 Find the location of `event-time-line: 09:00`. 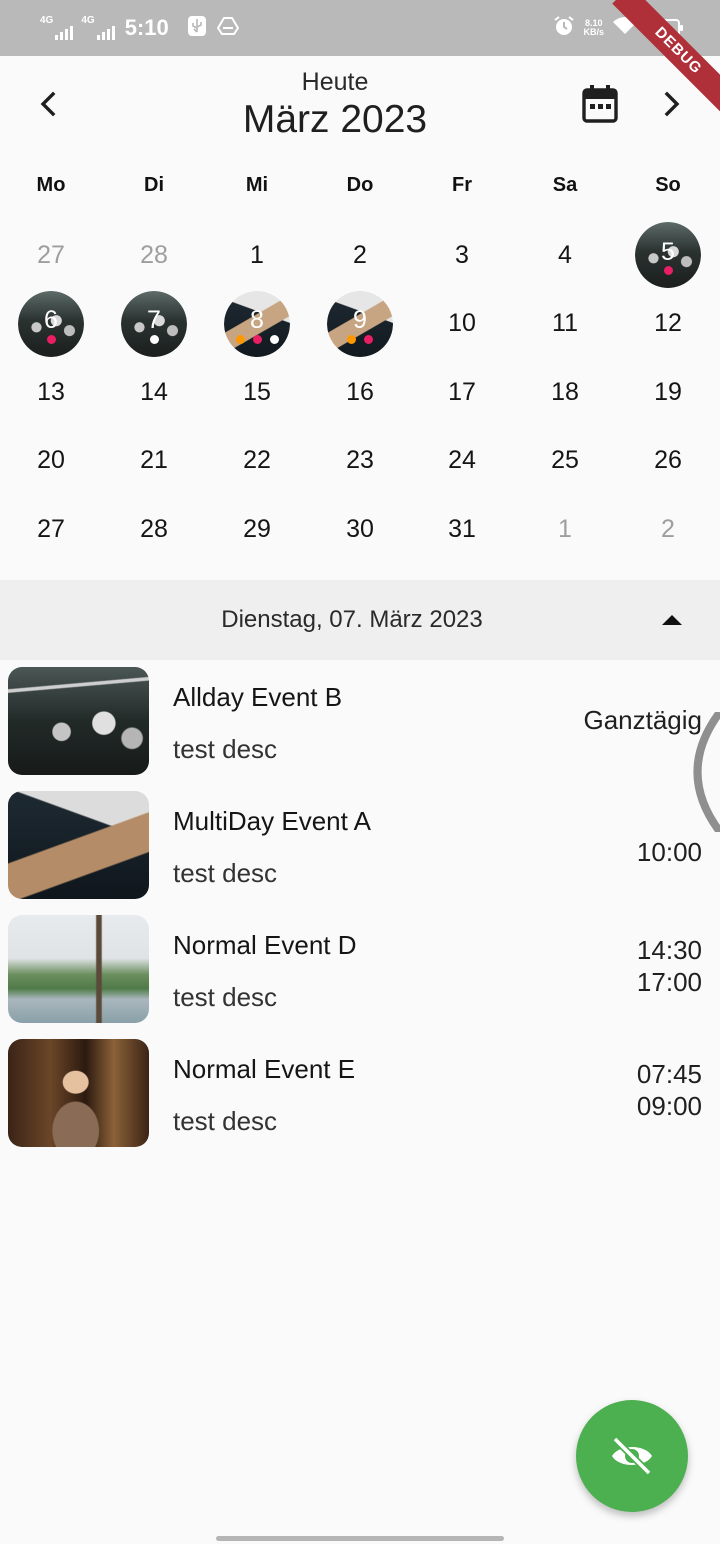

event-time-line: 09:00 is located at coordinates (669, 1106).